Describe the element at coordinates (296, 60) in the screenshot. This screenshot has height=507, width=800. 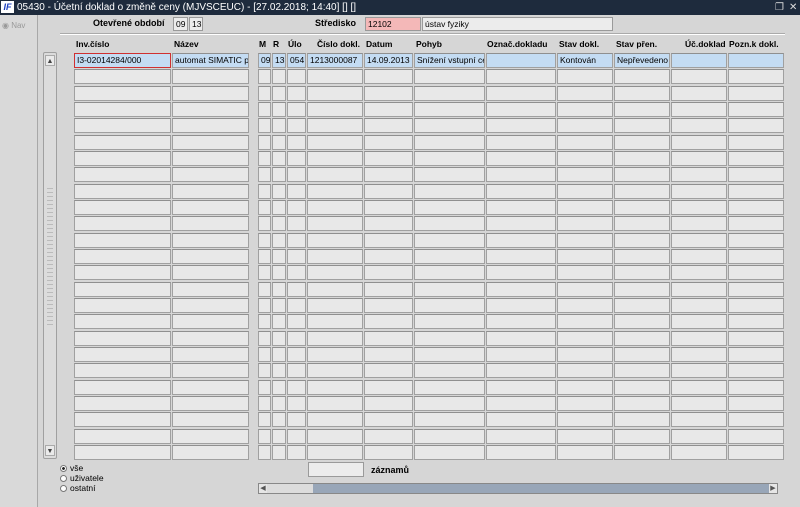
I see `table-cell: 054` at that location.